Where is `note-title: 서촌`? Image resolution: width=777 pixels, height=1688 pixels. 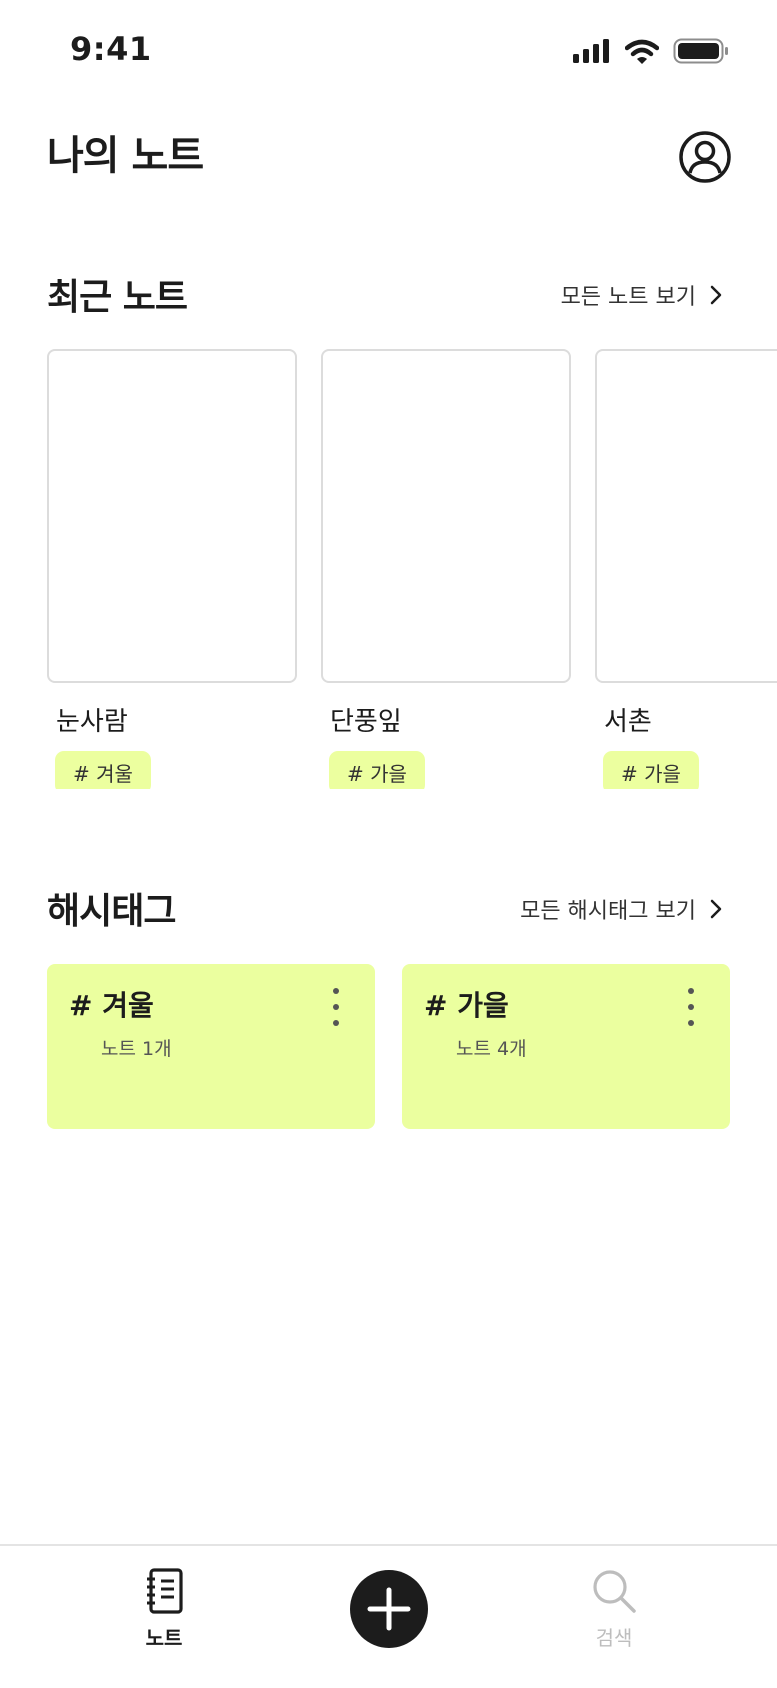
note-title: 서촌 is located at coordinates (628, 722).